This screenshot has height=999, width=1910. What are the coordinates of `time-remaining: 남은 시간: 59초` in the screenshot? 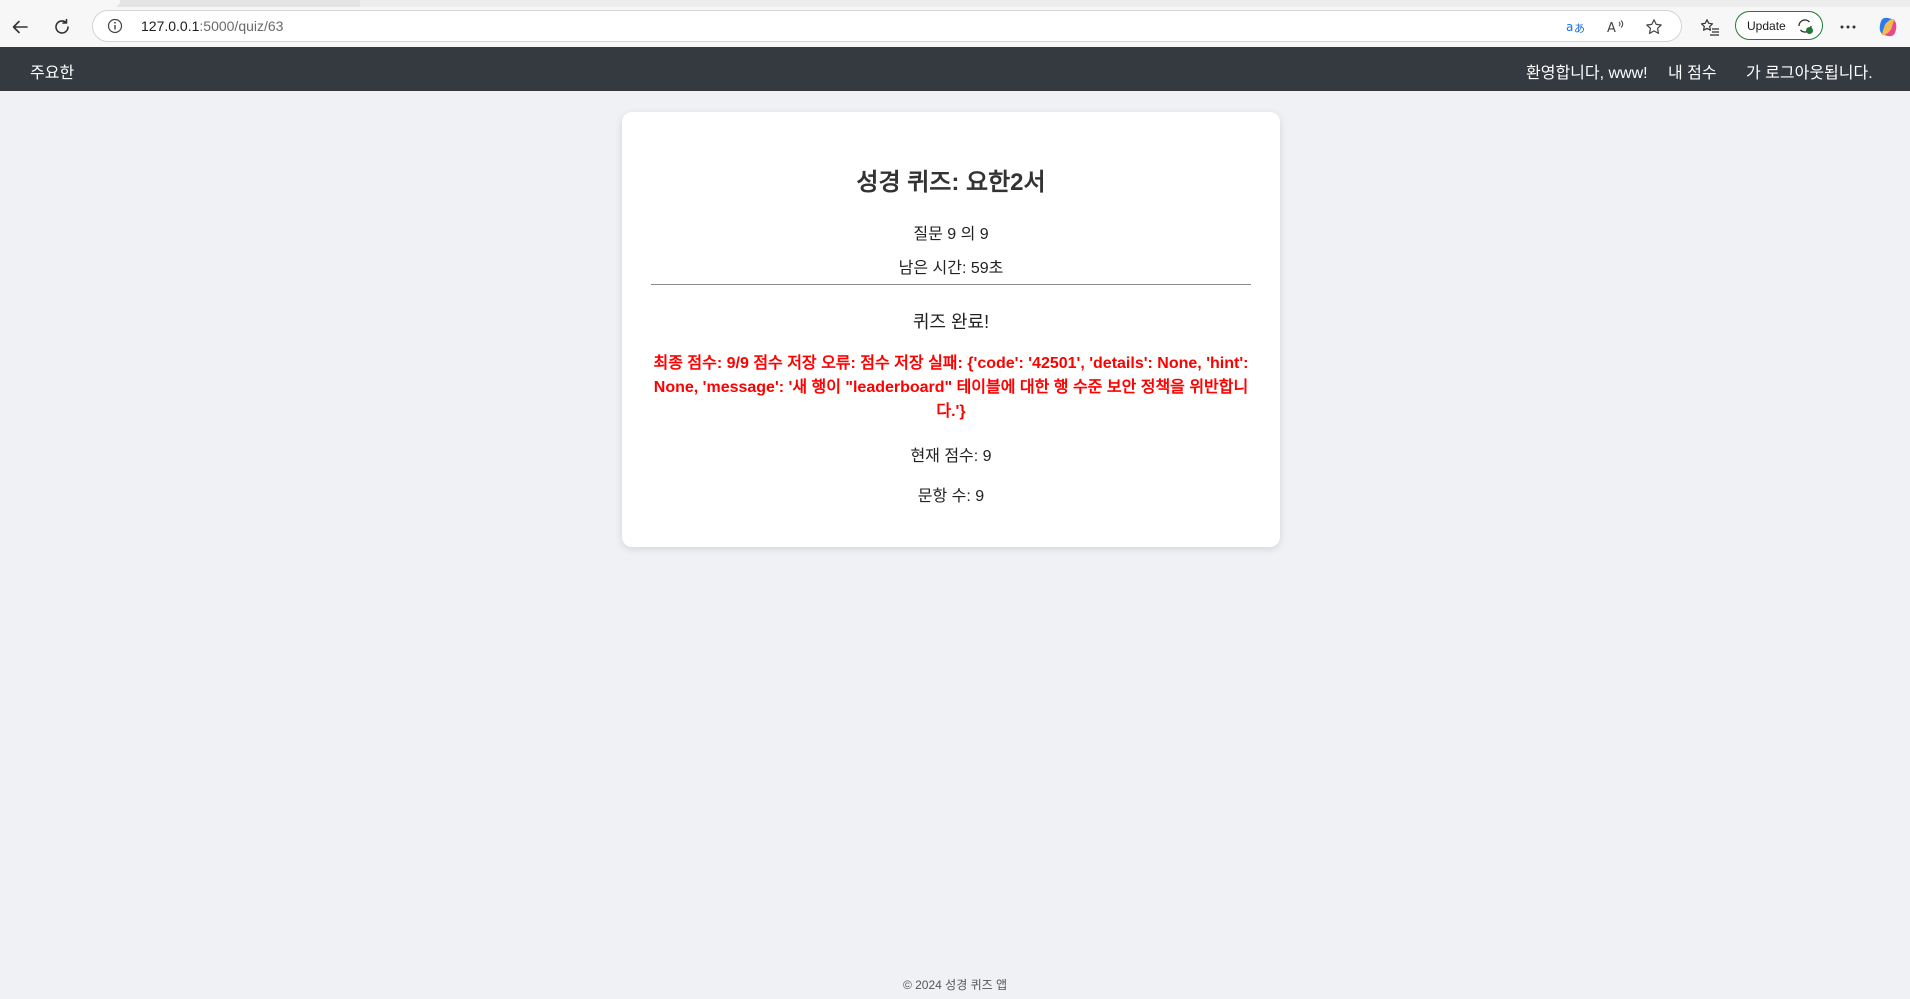 It's located at (951, 268).